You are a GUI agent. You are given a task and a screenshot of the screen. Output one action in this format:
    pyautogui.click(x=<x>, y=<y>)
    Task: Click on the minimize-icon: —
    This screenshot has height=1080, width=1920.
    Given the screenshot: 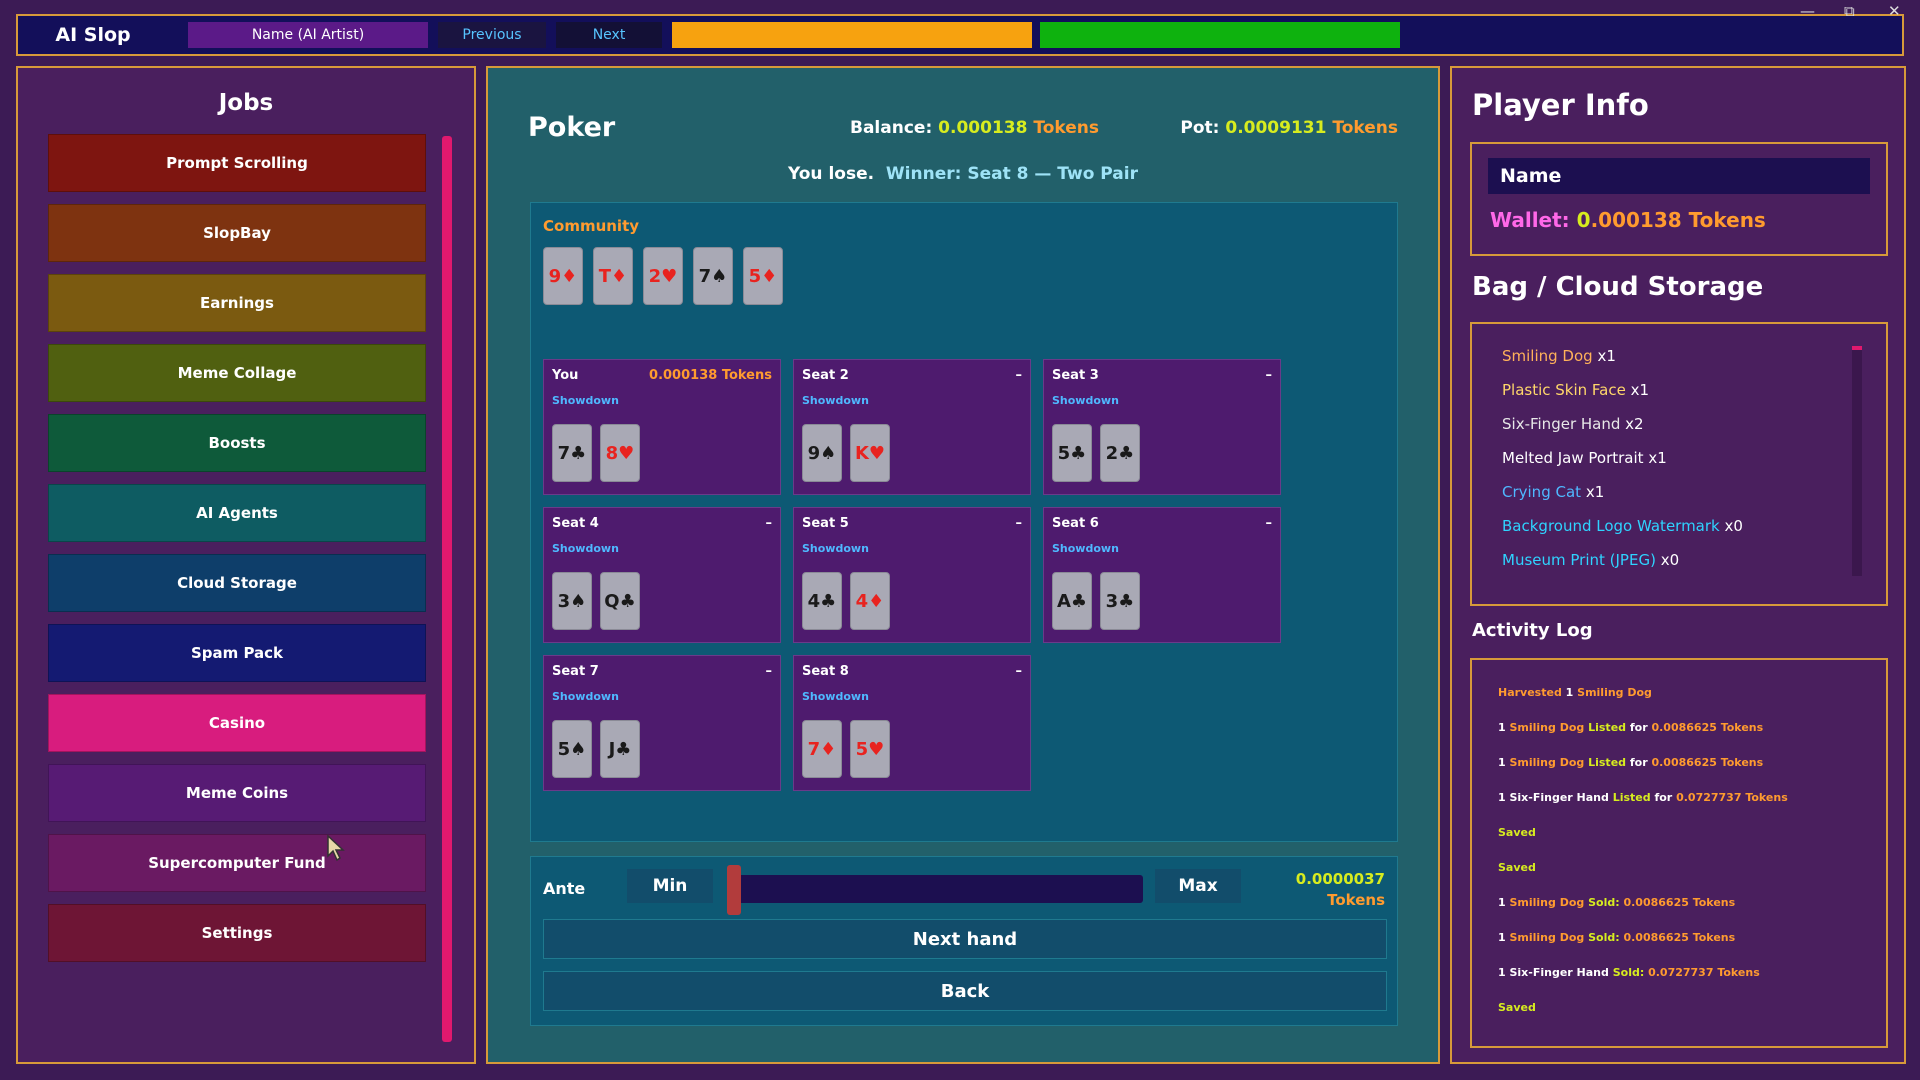 What is the action you would take?
    pyautogui.click(x=1807, y=11)
    